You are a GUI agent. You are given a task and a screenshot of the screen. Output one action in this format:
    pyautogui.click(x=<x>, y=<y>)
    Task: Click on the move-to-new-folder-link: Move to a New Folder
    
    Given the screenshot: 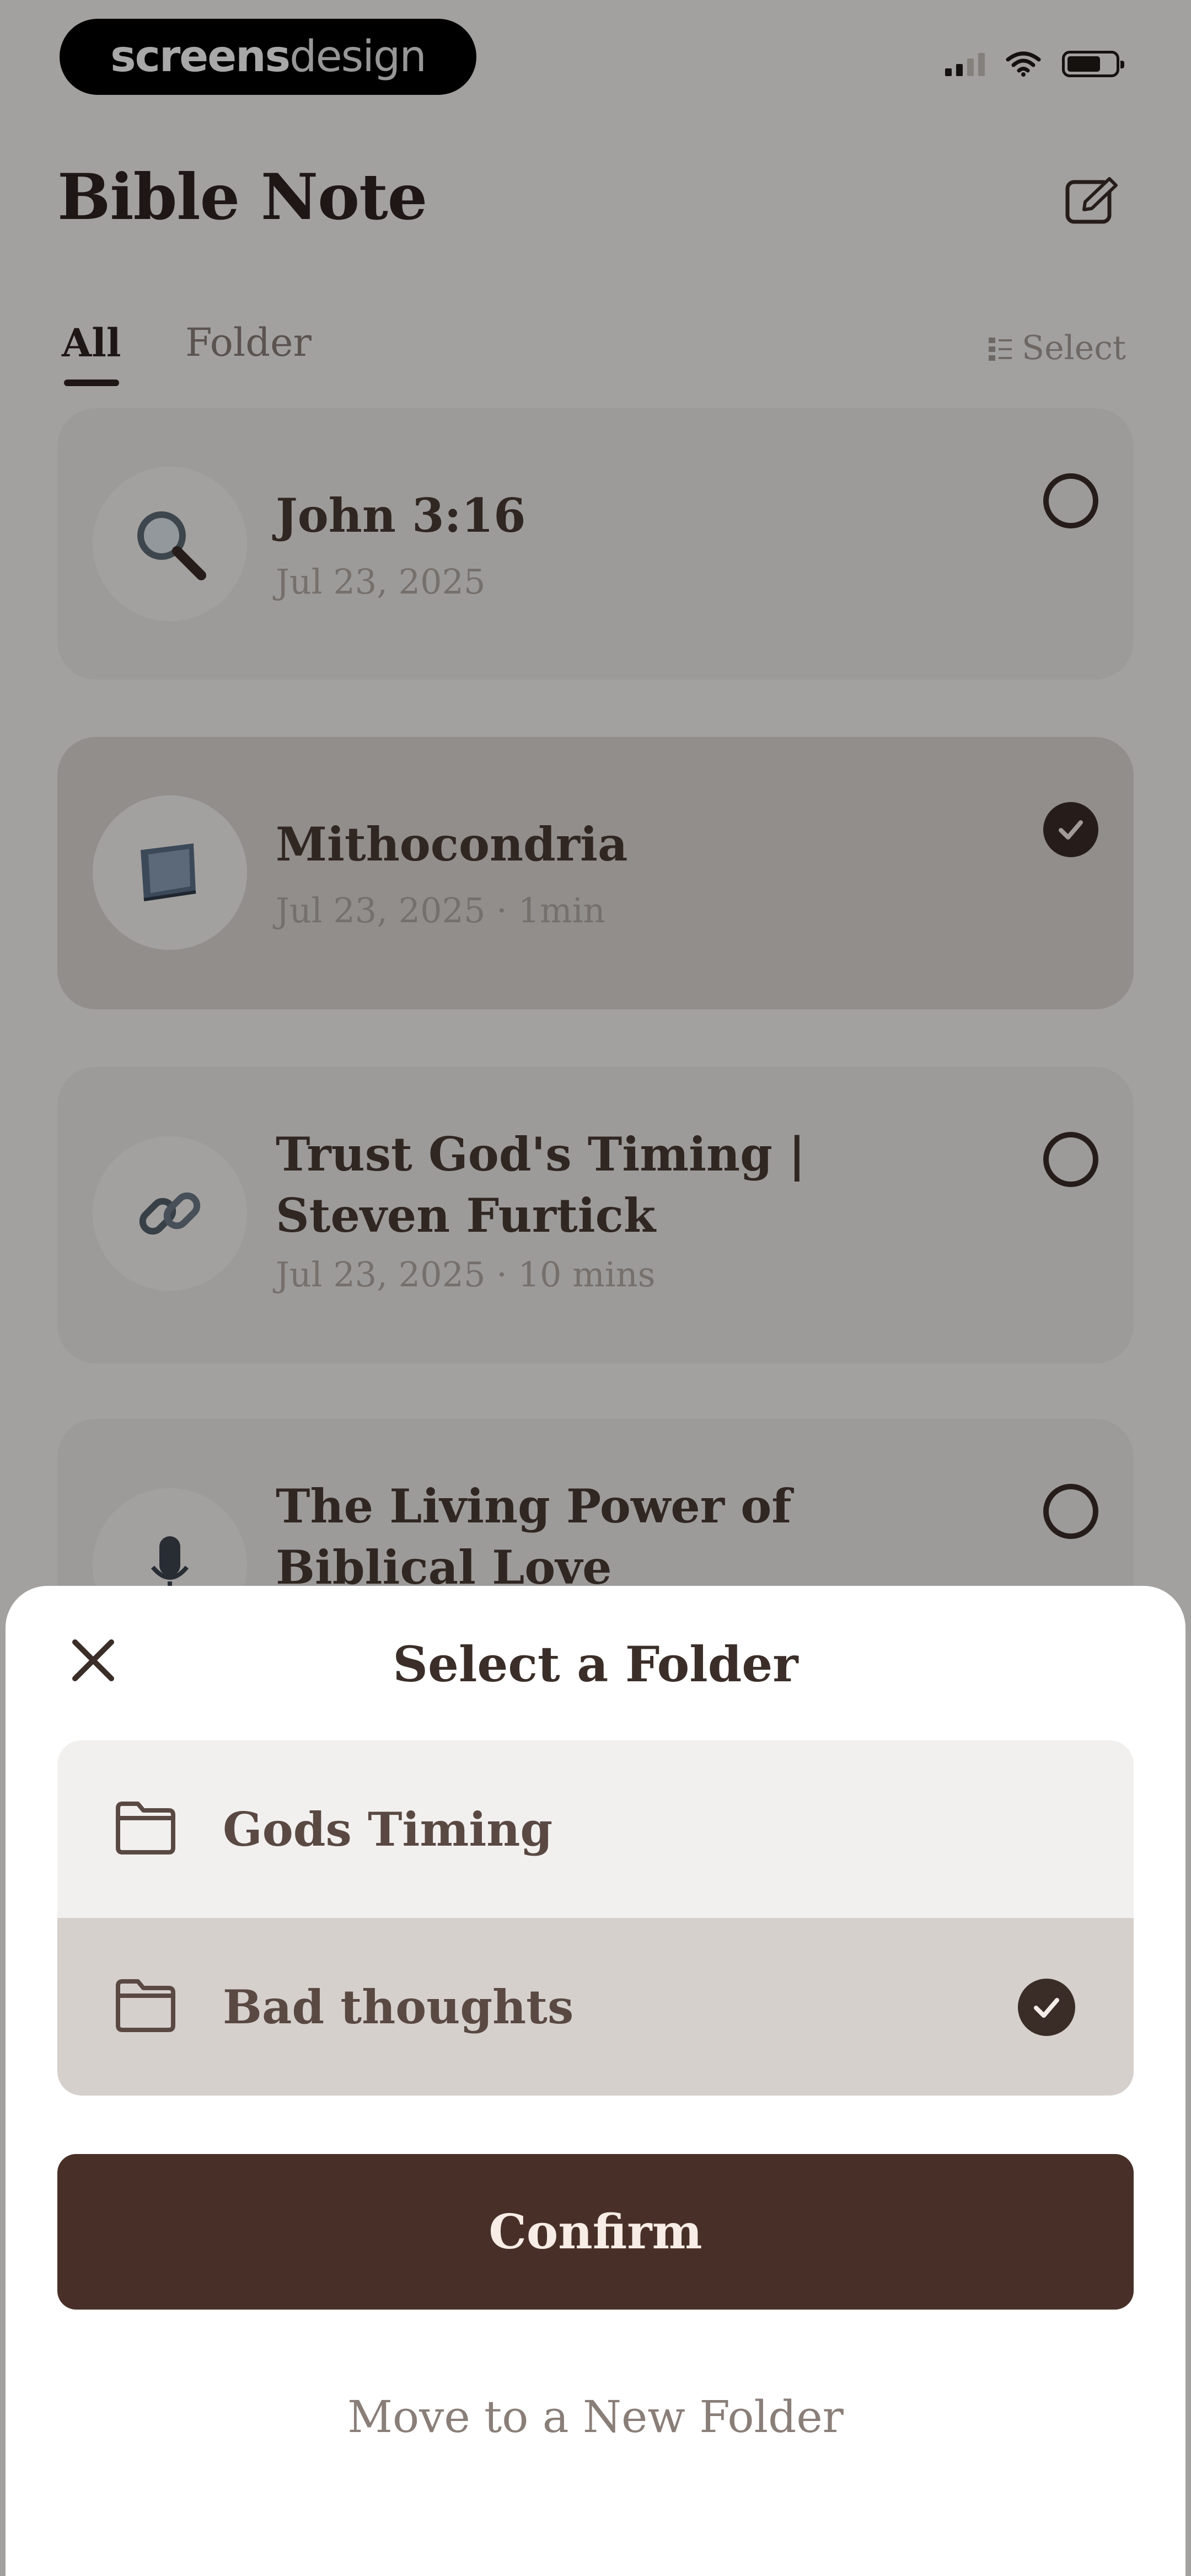 What is the action you would take?
    pyautogui.click(x=595, y=2417)
    